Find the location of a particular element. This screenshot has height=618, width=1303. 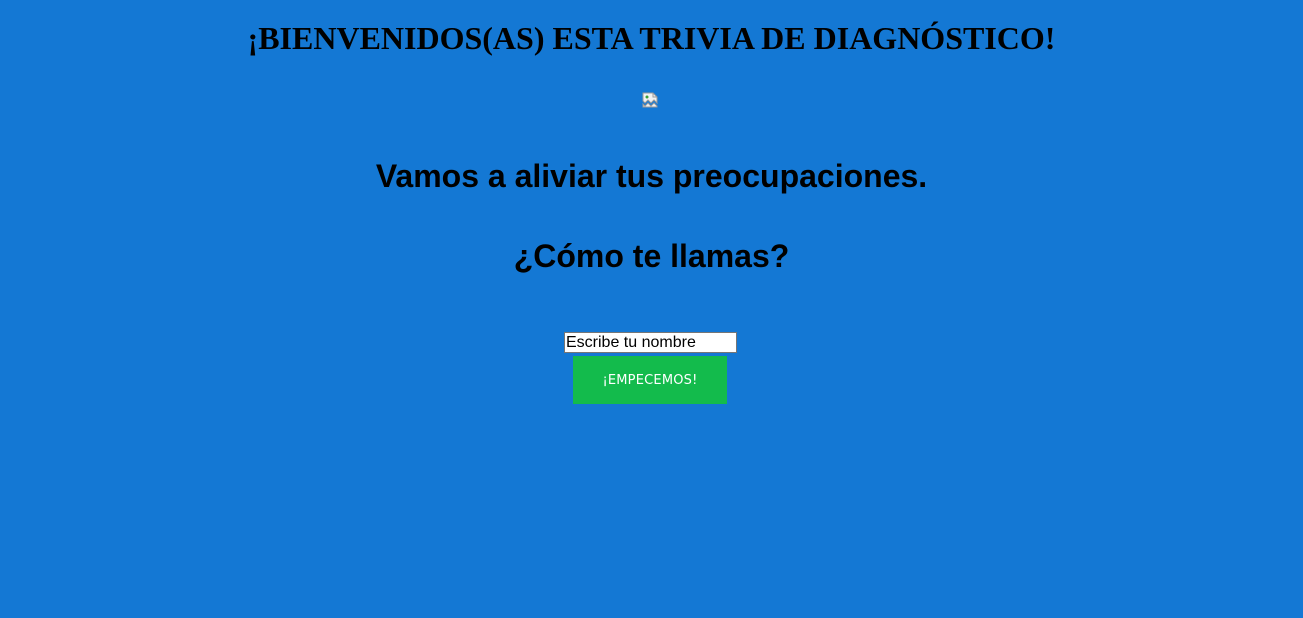

name-question: ¿Cómo te llamas? is located at coordinates (651, 256).